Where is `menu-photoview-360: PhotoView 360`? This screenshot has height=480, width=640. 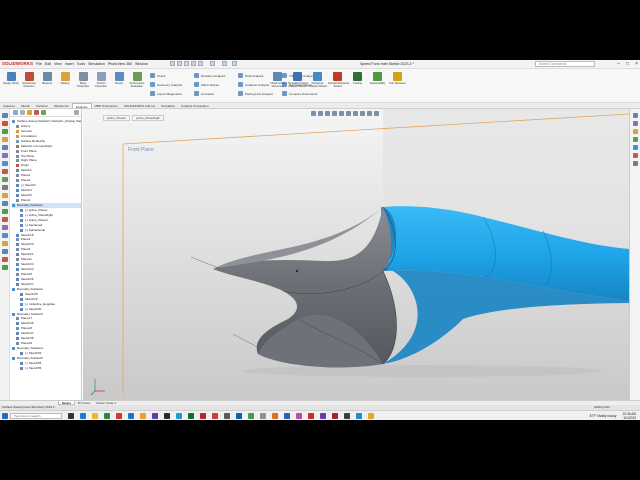
menu-photoview-360: PhotoView 360 is located at coordinates (120, 64).